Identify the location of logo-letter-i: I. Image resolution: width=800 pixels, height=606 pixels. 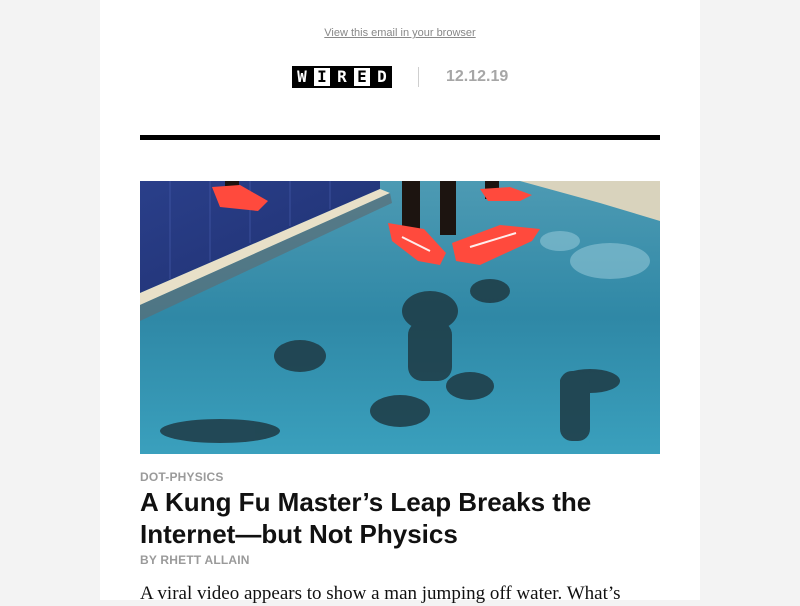
(322, 77).